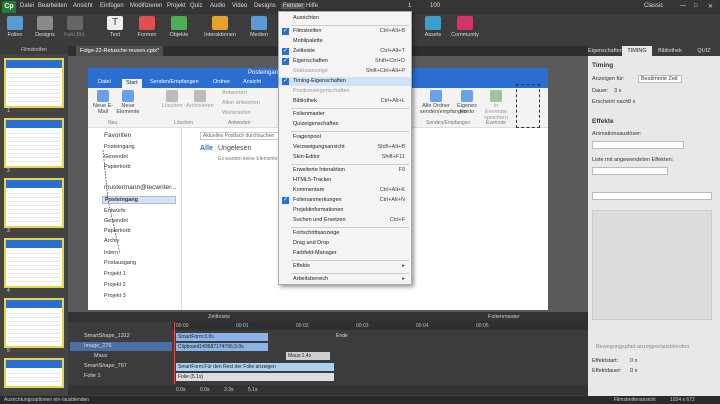  I want to click on toolbar-folien: Folien, so click(15, 27).